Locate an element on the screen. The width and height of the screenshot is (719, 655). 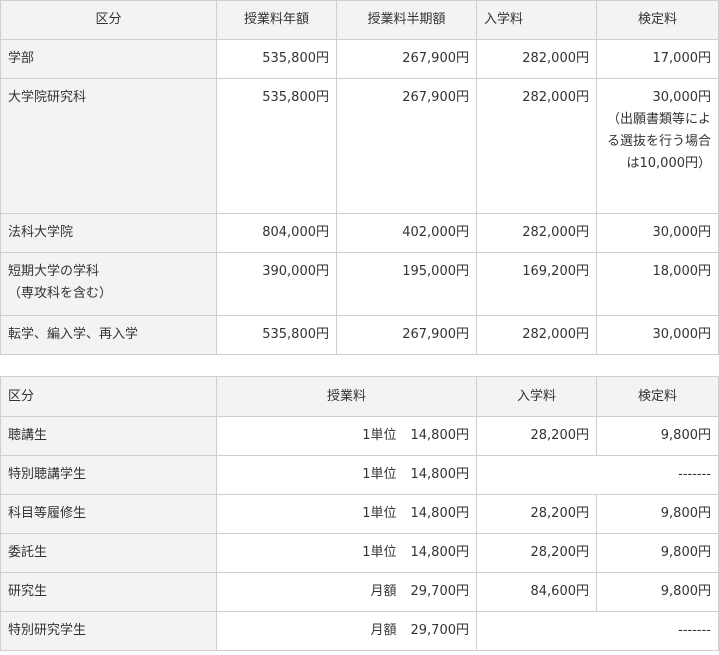
exam-fee-cell: 30,000円 （出願書類等による選抜を行う場合は10,000円） is located at coordinates (657, 146).